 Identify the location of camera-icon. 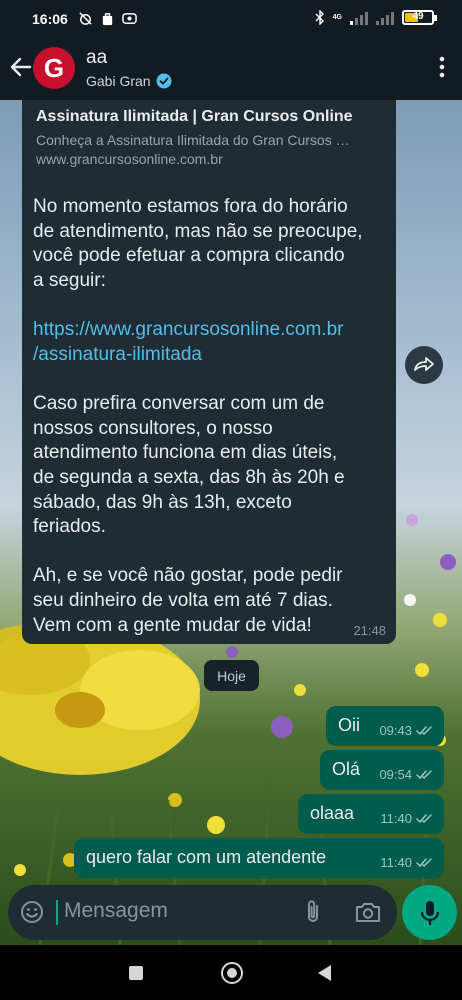
(368, 912).